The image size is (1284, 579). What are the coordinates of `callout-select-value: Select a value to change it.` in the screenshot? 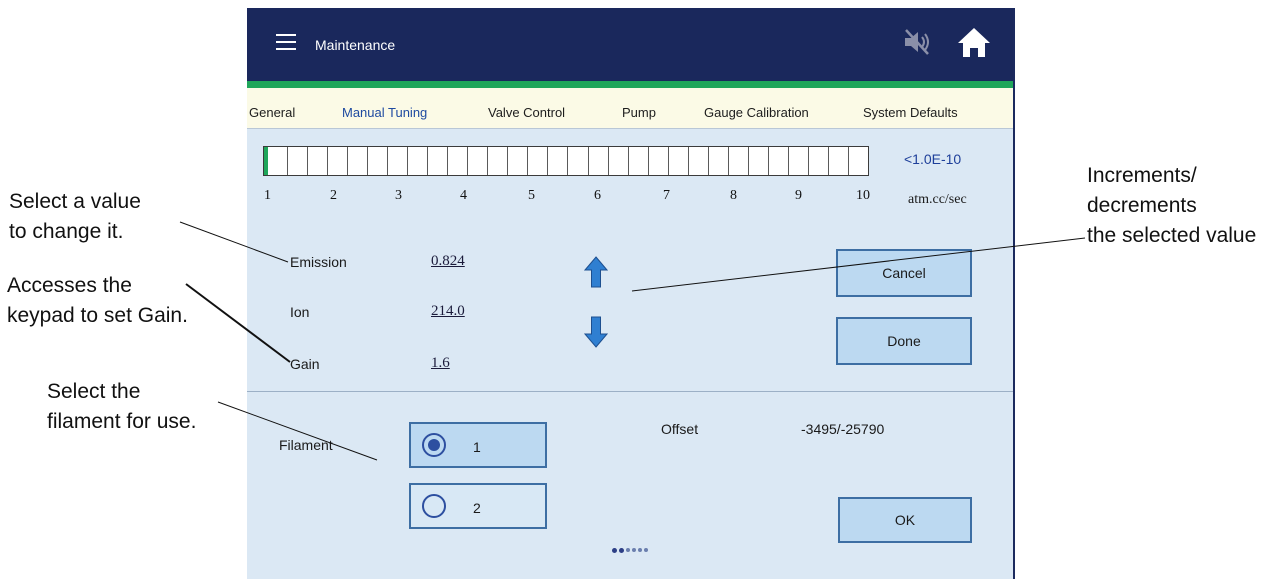 It's located at (75, 216).